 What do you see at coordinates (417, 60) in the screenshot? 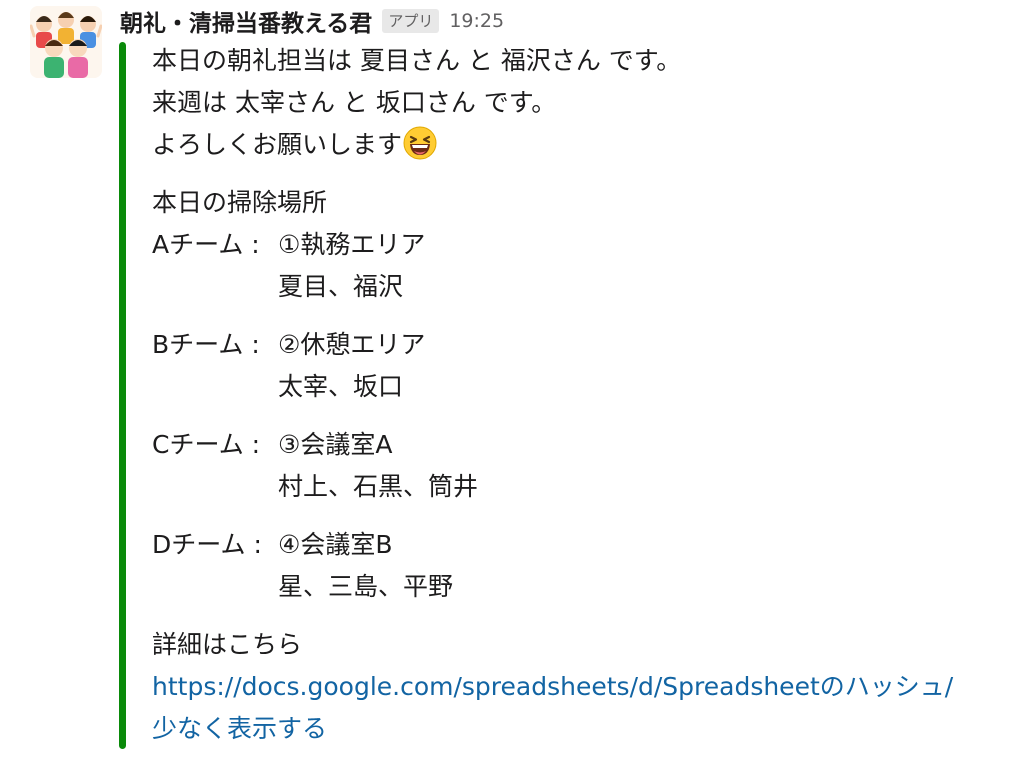
I see `message-line: 本日の朝礼担当は 夏目さん と 福沢さん です。` at bounding box center [417, 60].